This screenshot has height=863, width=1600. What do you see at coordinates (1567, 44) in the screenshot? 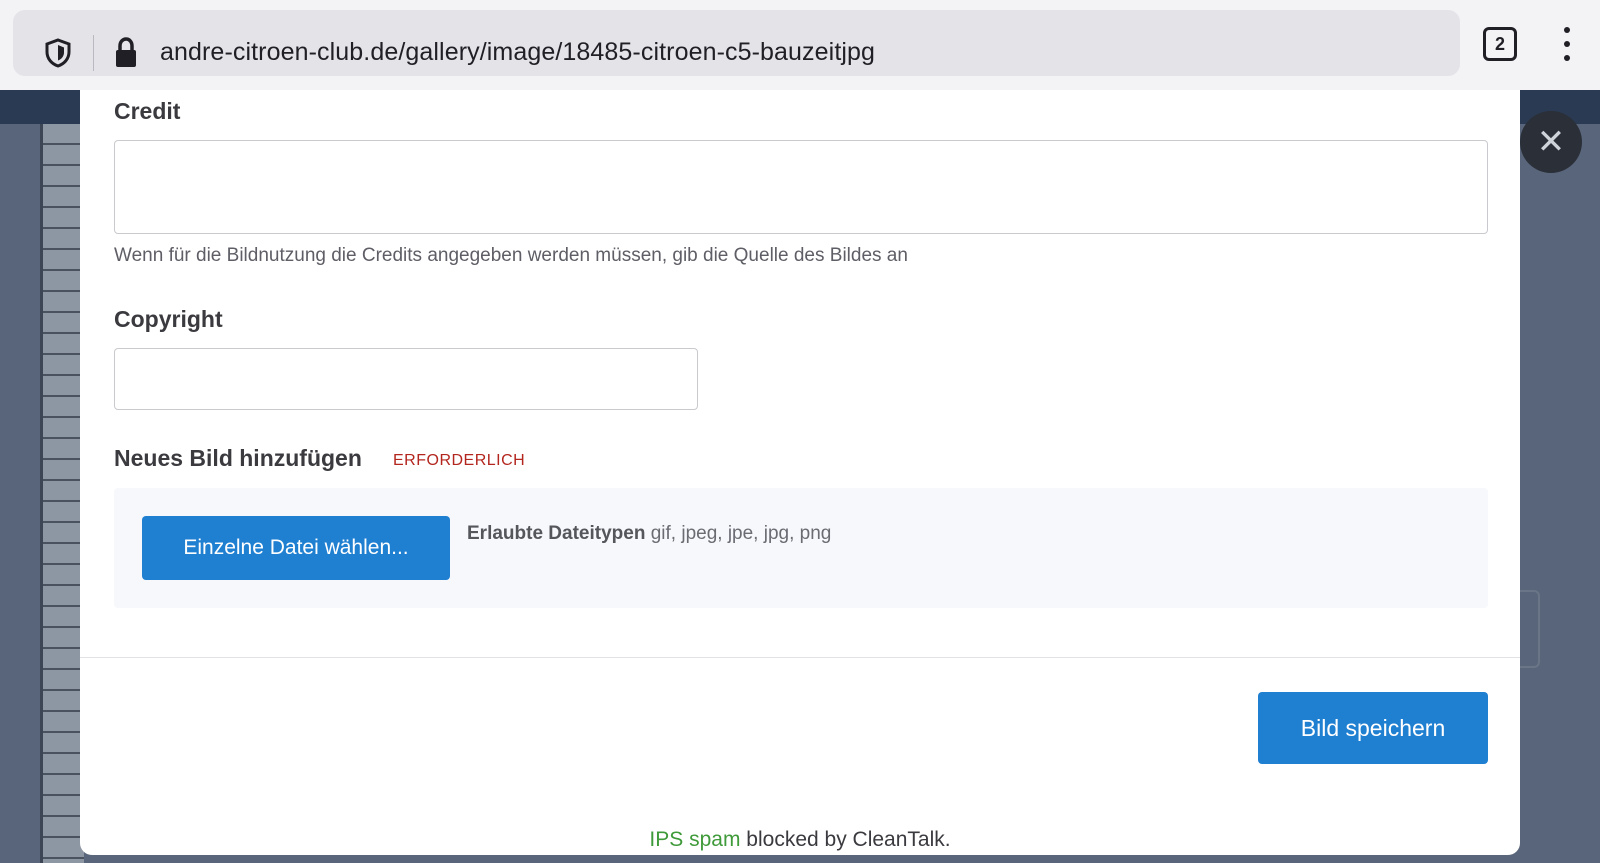
I see `kebab-menu-icon` at bounding box center [1567, 44].